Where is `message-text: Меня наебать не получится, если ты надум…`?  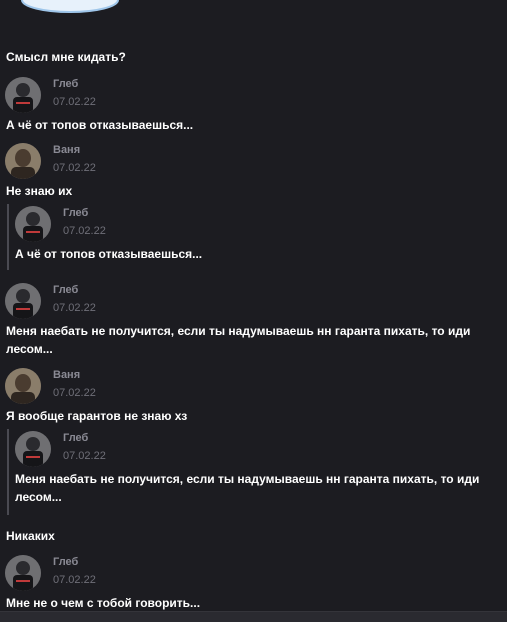 message-text: Меня наебать не получится, если ты надум… is located at coordinates (238, 340).